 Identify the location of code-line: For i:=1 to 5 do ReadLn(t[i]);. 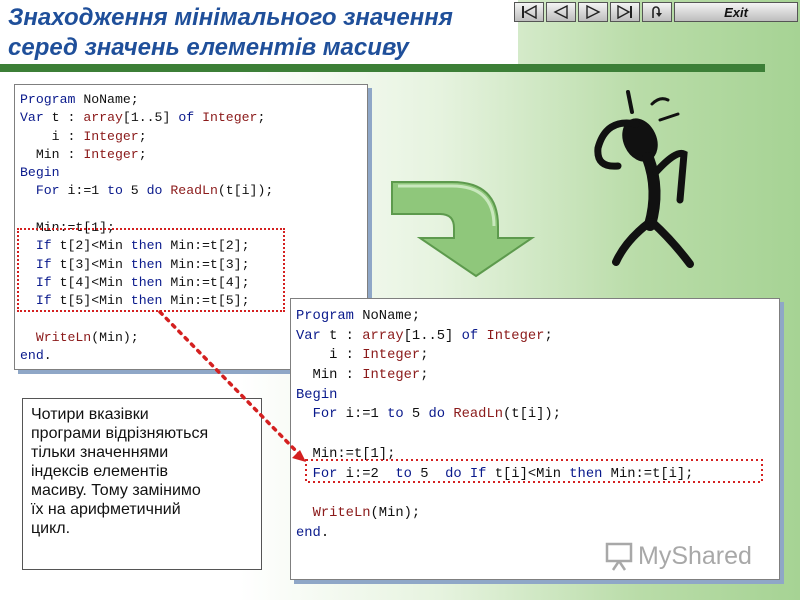
(537, 415).